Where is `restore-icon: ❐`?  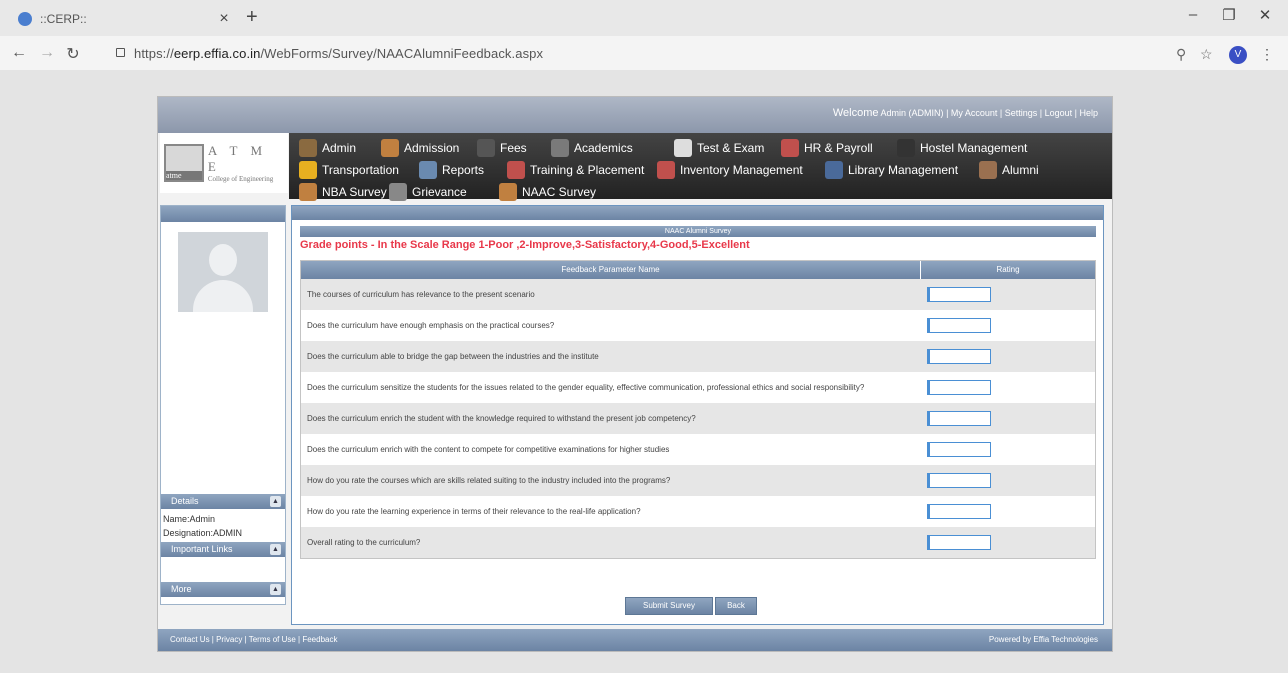
restore-icon: ❐ is located at coordinates (1229, 15).